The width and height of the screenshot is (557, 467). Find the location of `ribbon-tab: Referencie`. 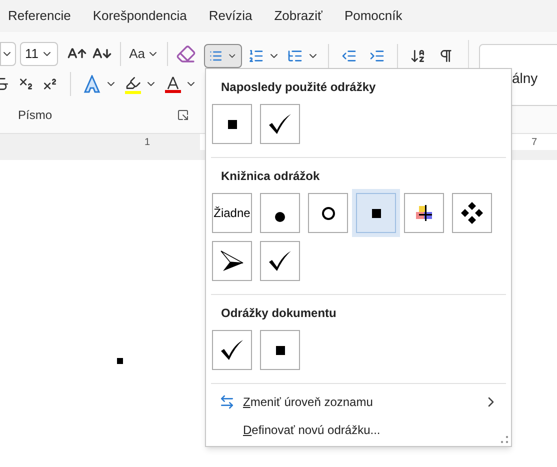

ribbon-tab: Referencie is located at coordinates (39, 16).